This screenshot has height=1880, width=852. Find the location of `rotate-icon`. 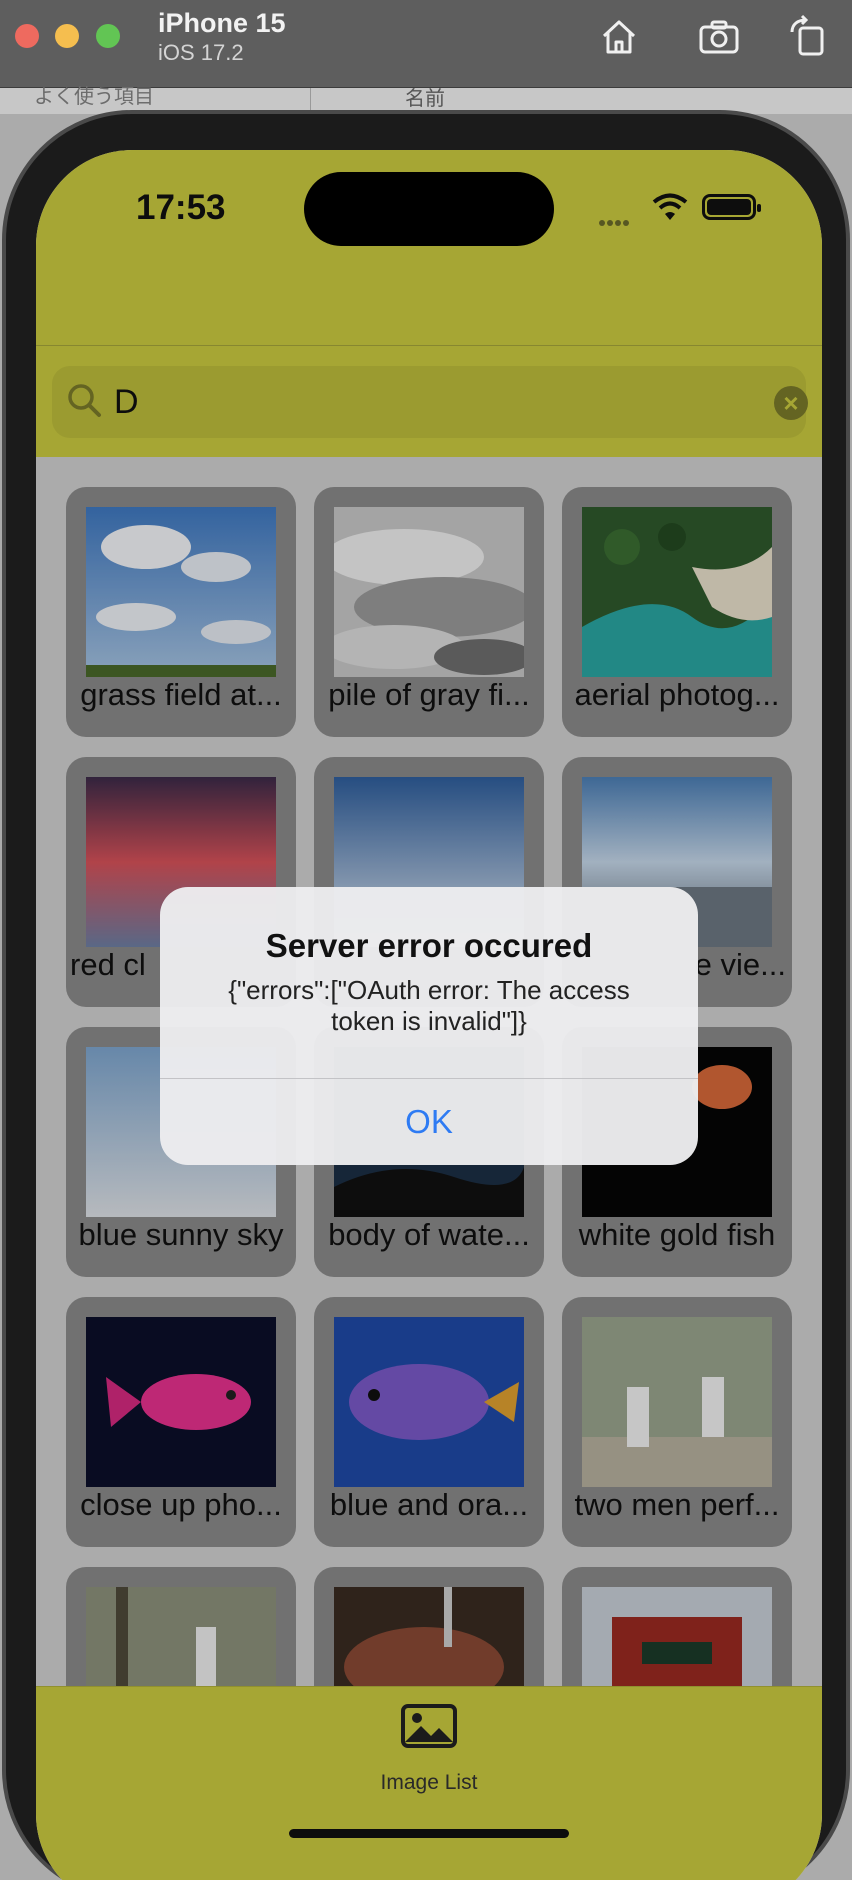

rotate-icon is located at coordinates (809, 37).